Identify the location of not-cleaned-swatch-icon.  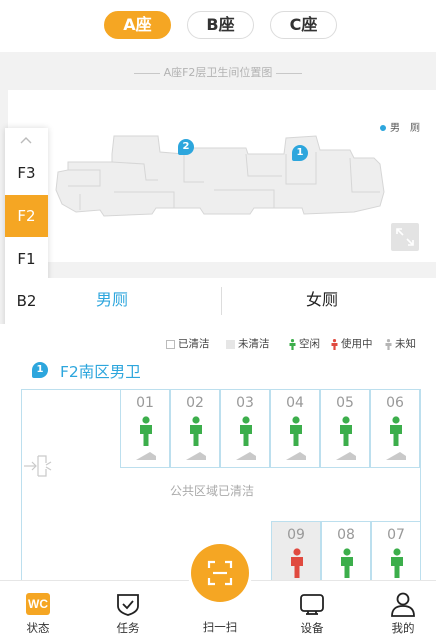
(230, 344).